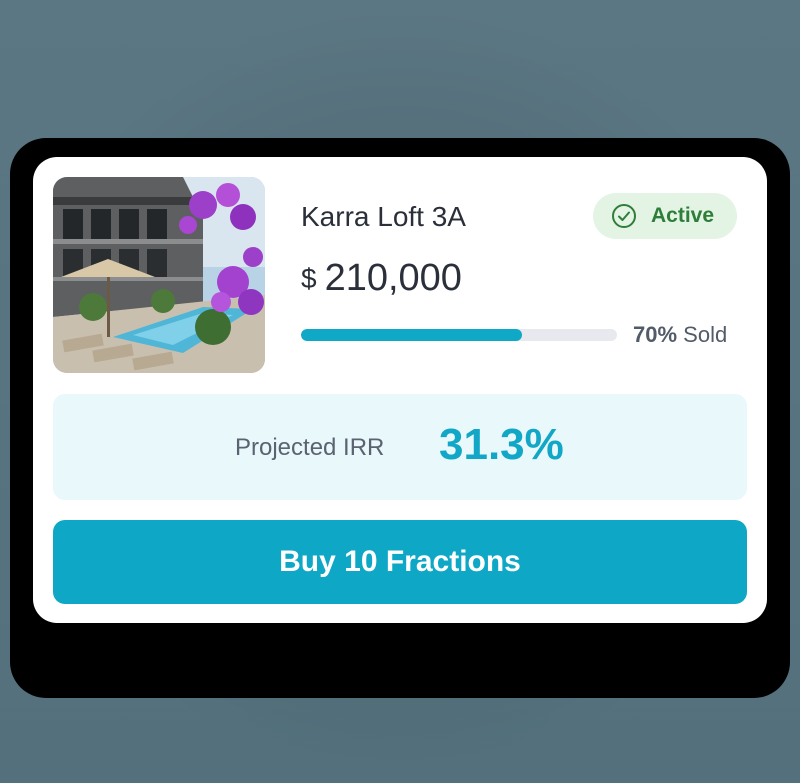 The width and height of the screenshot is (800, 783). I want to click on property-photo, so click(159, 275).